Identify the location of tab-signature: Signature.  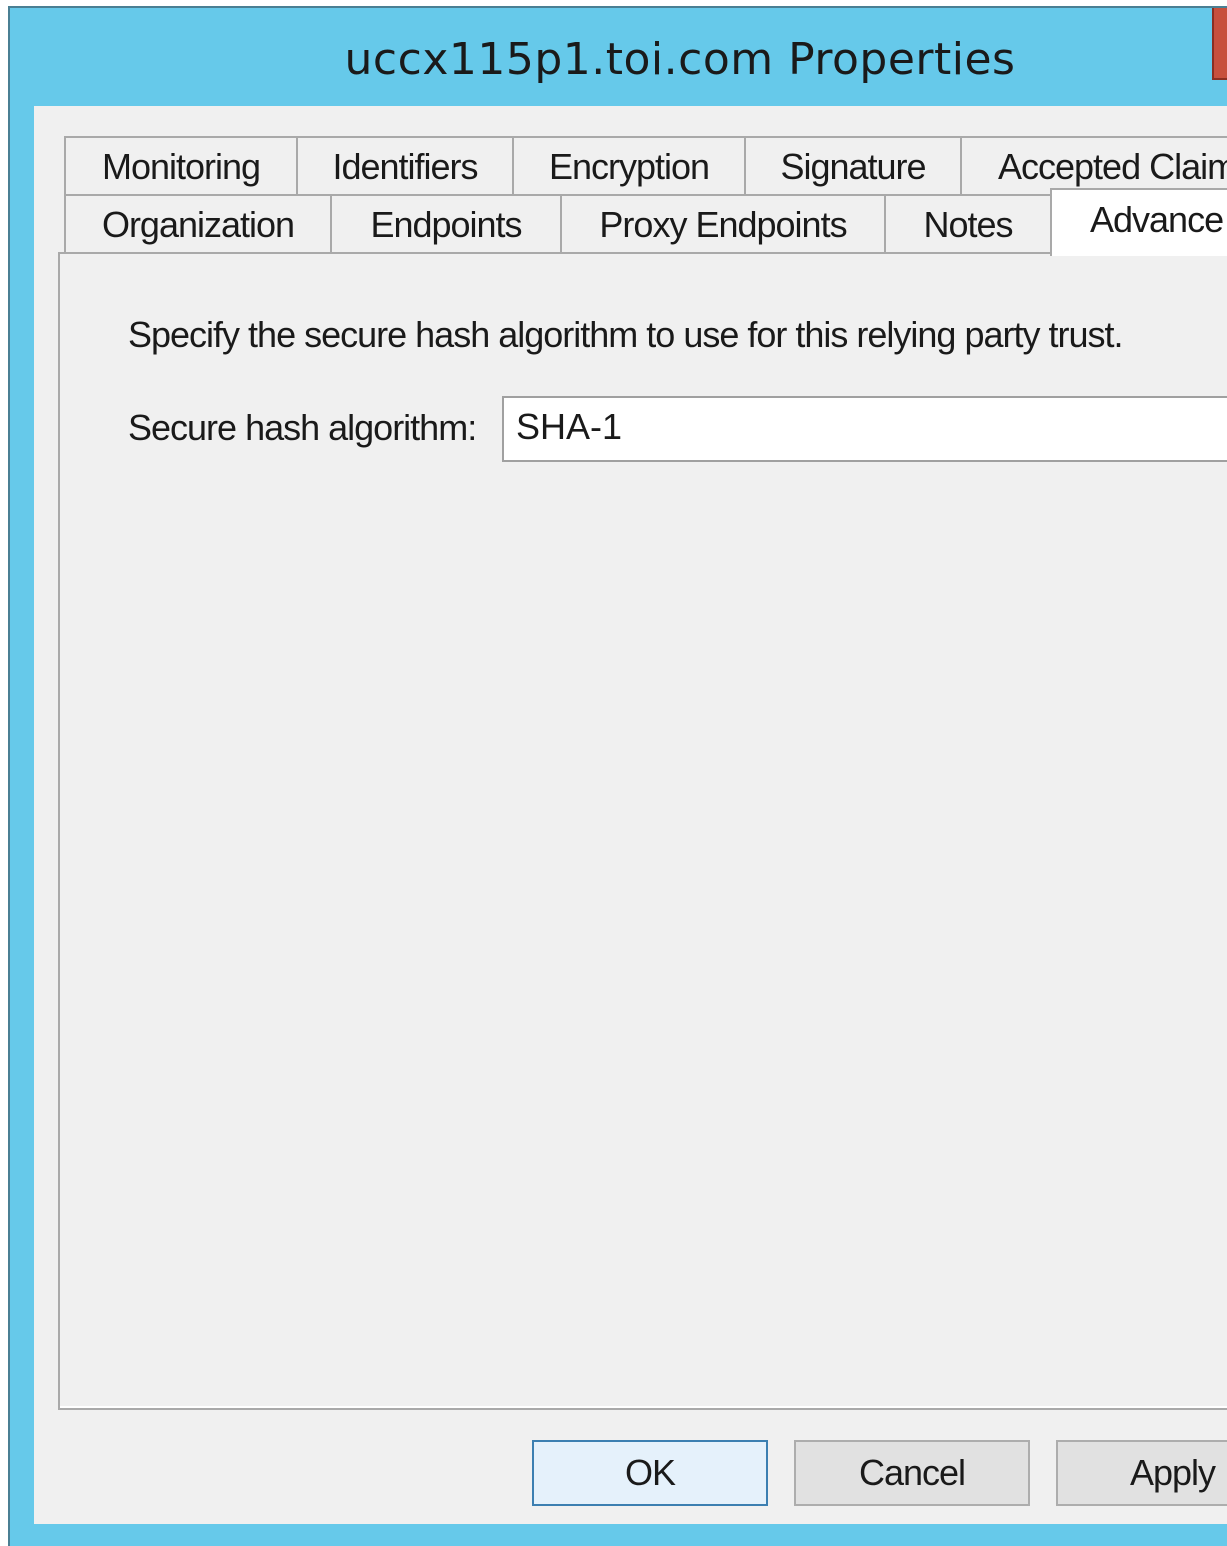
(853, 166).